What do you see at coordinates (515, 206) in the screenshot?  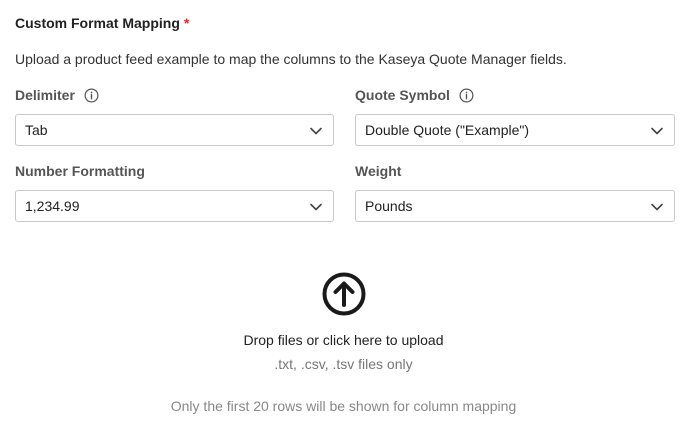 I see `weight-select: Pounds` at bounding box center [515, 206].